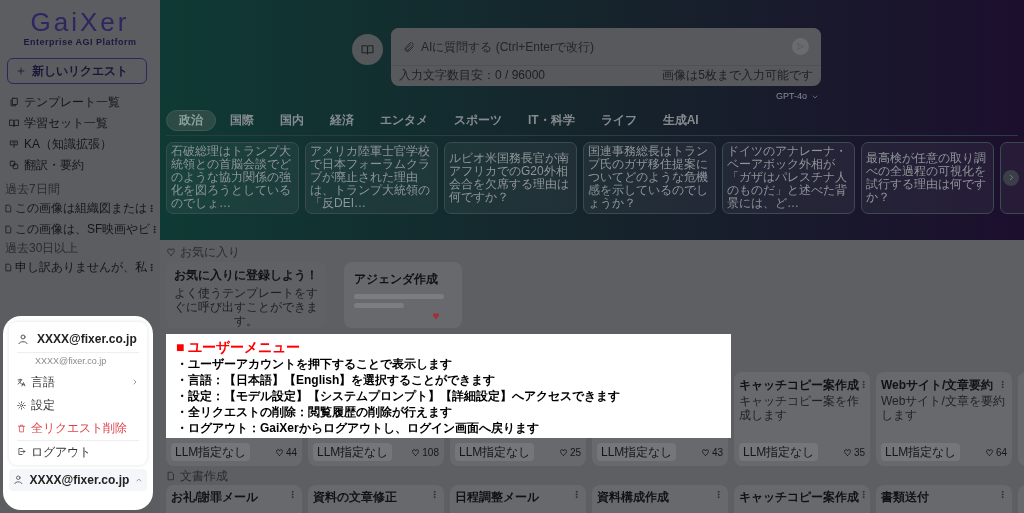  I want to click on menu-item: 言語, so click(78, 382).